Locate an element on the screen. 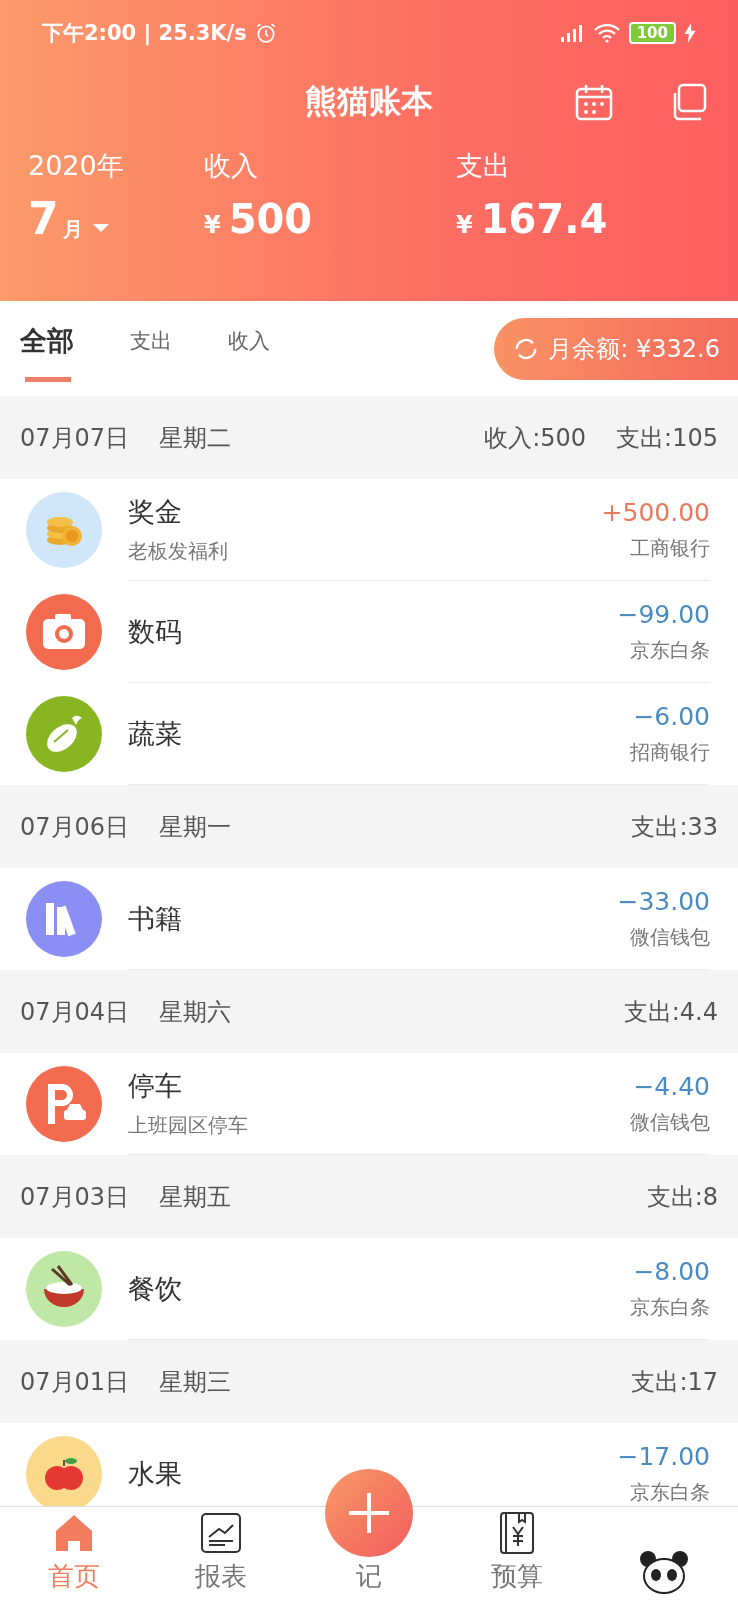  day-weekday: 星期三 is located at coordinates (195, 1382).